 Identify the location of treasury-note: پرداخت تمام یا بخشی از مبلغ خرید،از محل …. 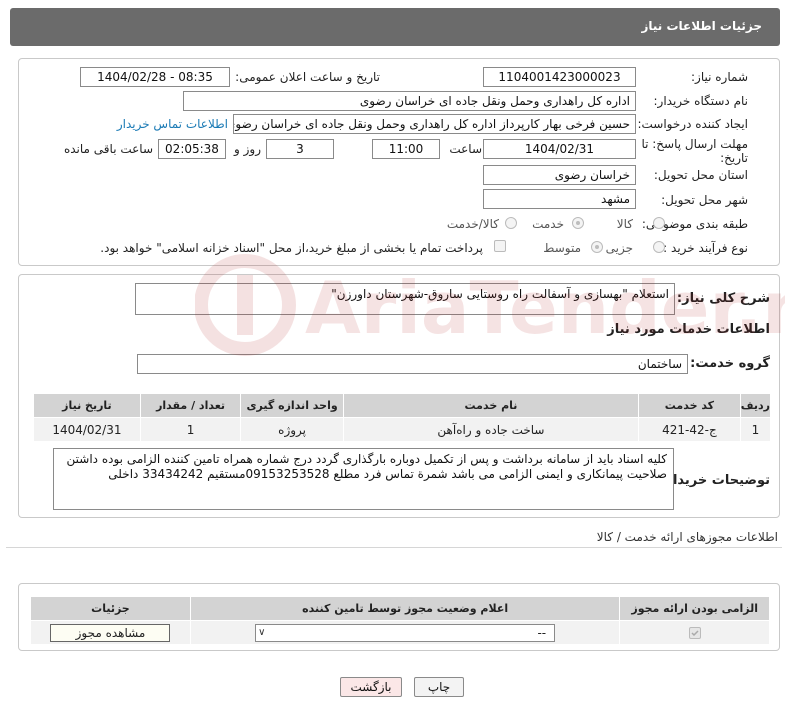
(291, 248).